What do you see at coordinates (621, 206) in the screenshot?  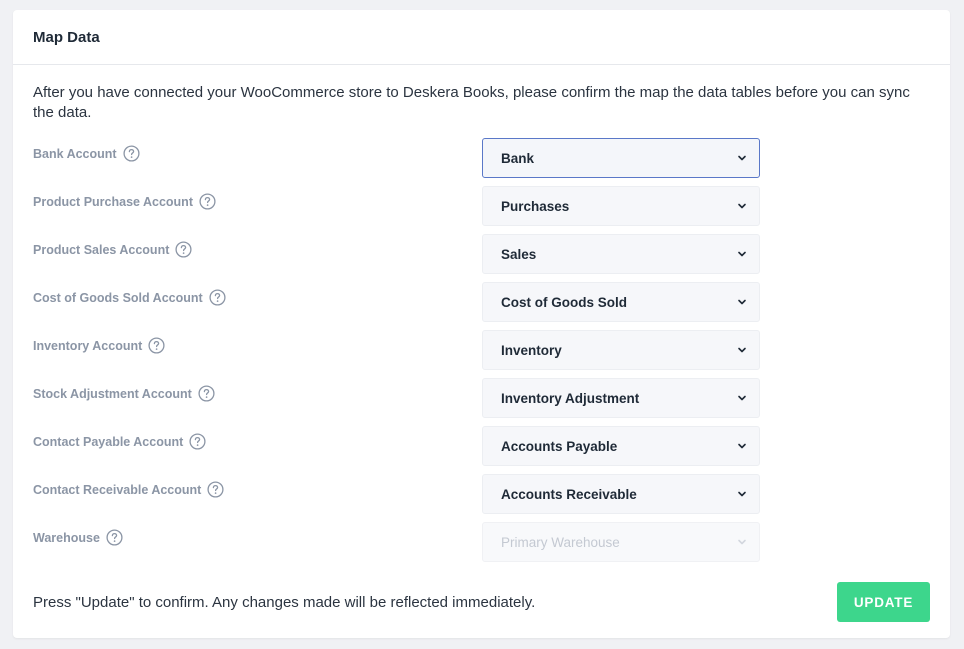 I see `account-select: Purchases` at bounding box center [621, 206].